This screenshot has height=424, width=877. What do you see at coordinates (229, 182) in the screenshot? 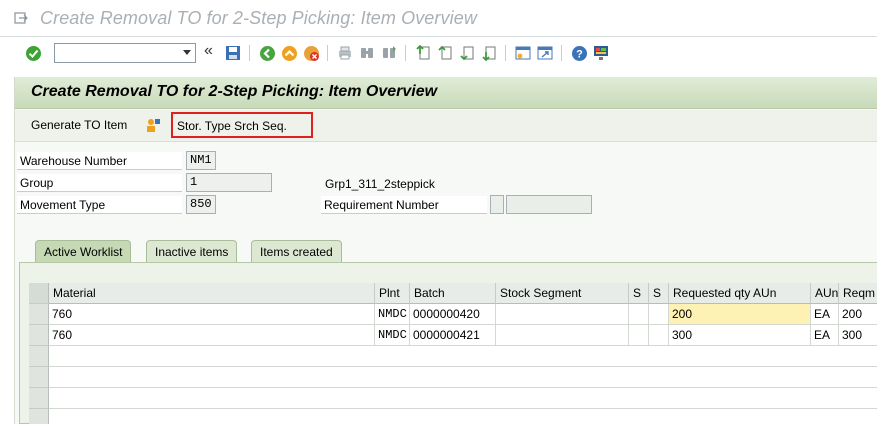
I see `group-field: 1` at bounding box center [229, 182].